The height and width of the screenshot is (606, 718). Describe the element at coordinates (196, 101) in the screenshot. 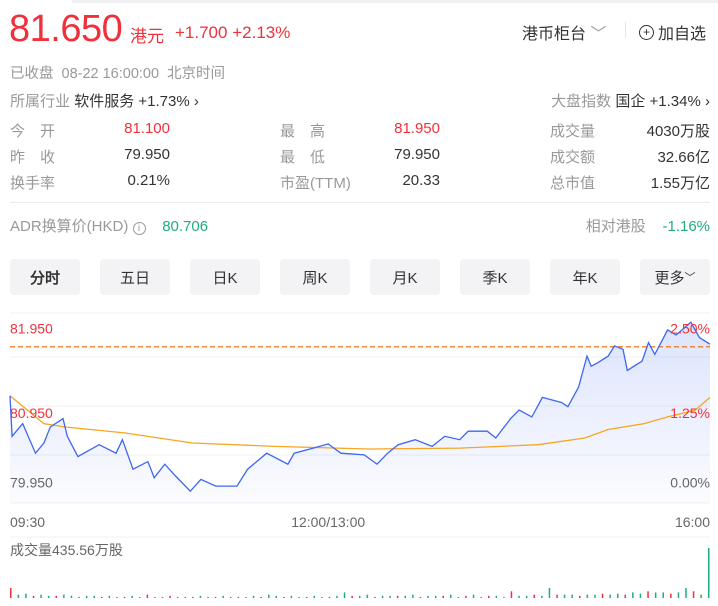

I see `chevron-right-icon: ›` at that location.